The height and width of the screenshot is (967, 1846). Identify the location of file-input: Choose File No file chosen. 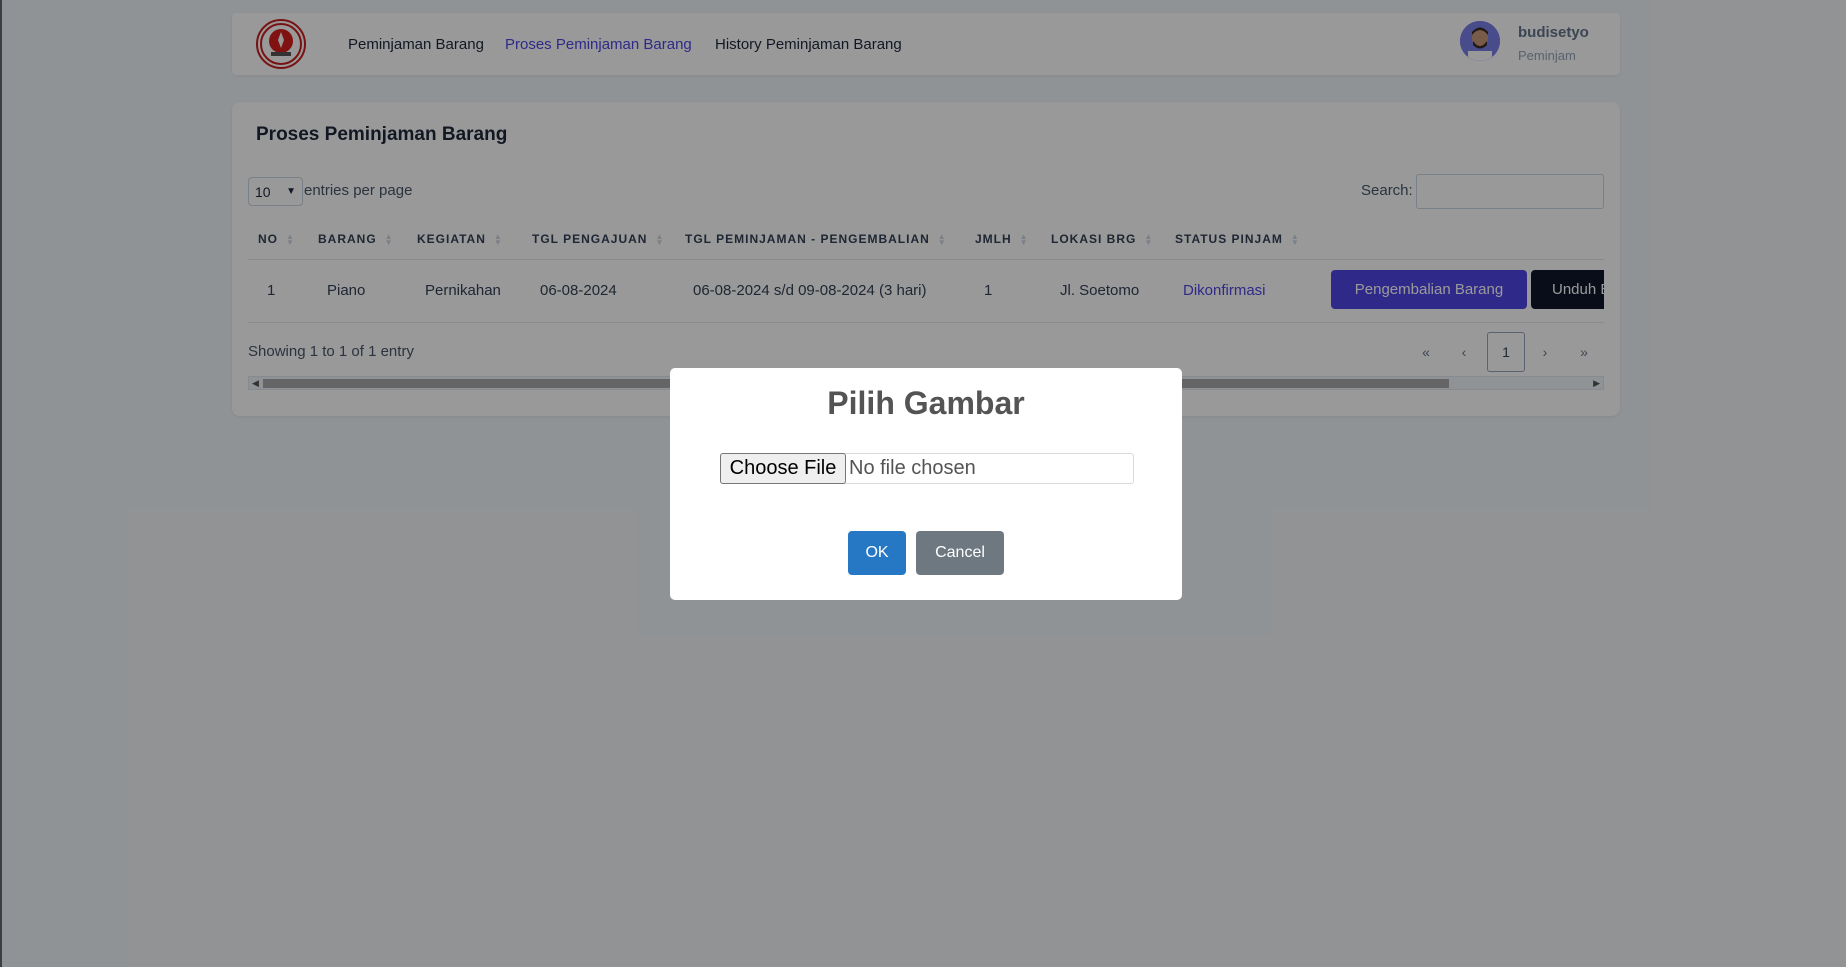
(927, 468).